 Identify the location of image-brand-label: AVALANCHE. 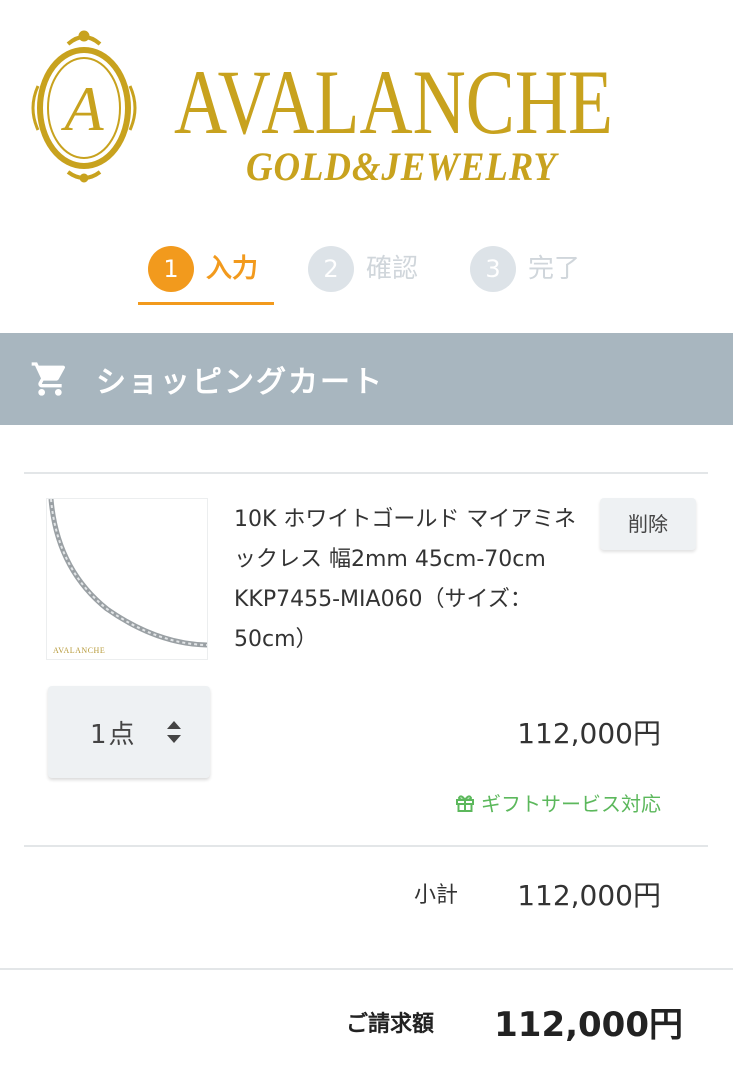
(79, 650).